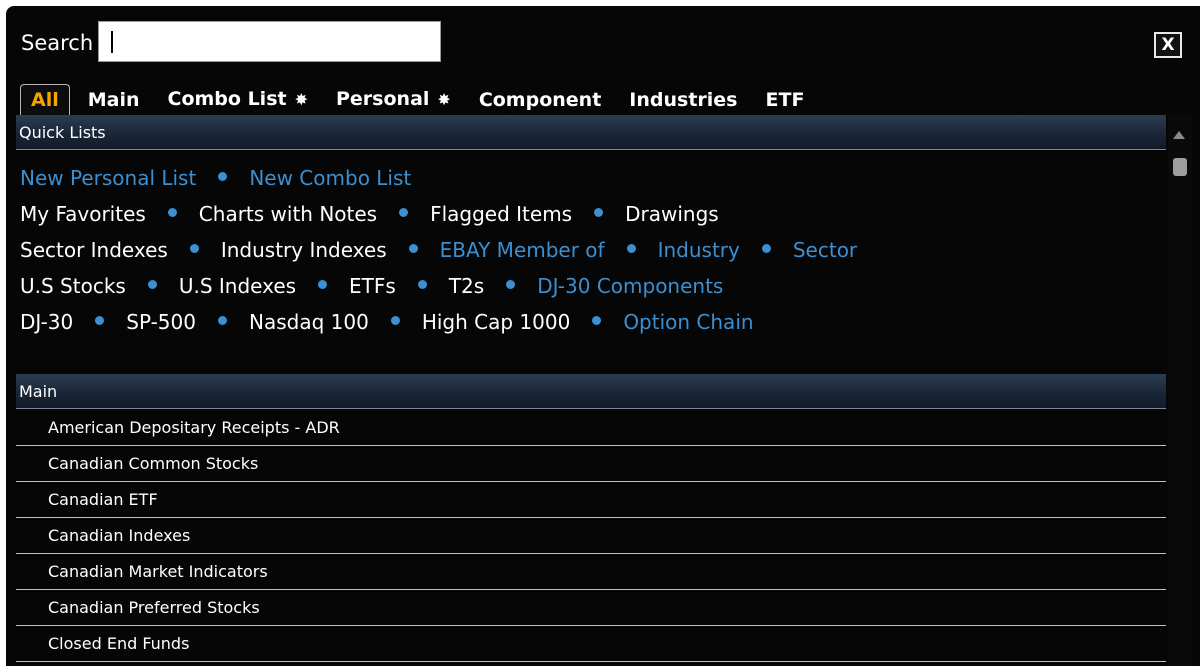 The height and width of the screenshot is (666, 1200). I want to click on tab-label: Component, so click(540, 100).